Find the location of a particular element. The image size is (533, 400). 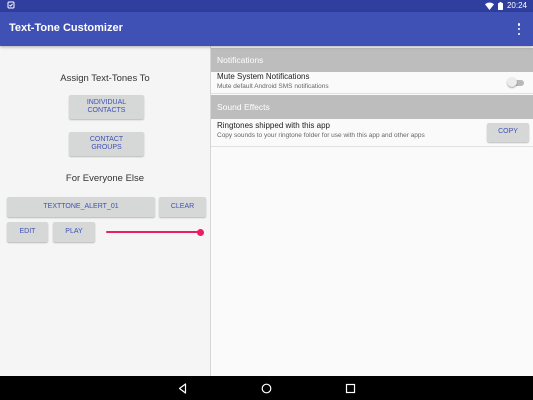

clear-button: CLEAR is located at coordinates (182, 207).